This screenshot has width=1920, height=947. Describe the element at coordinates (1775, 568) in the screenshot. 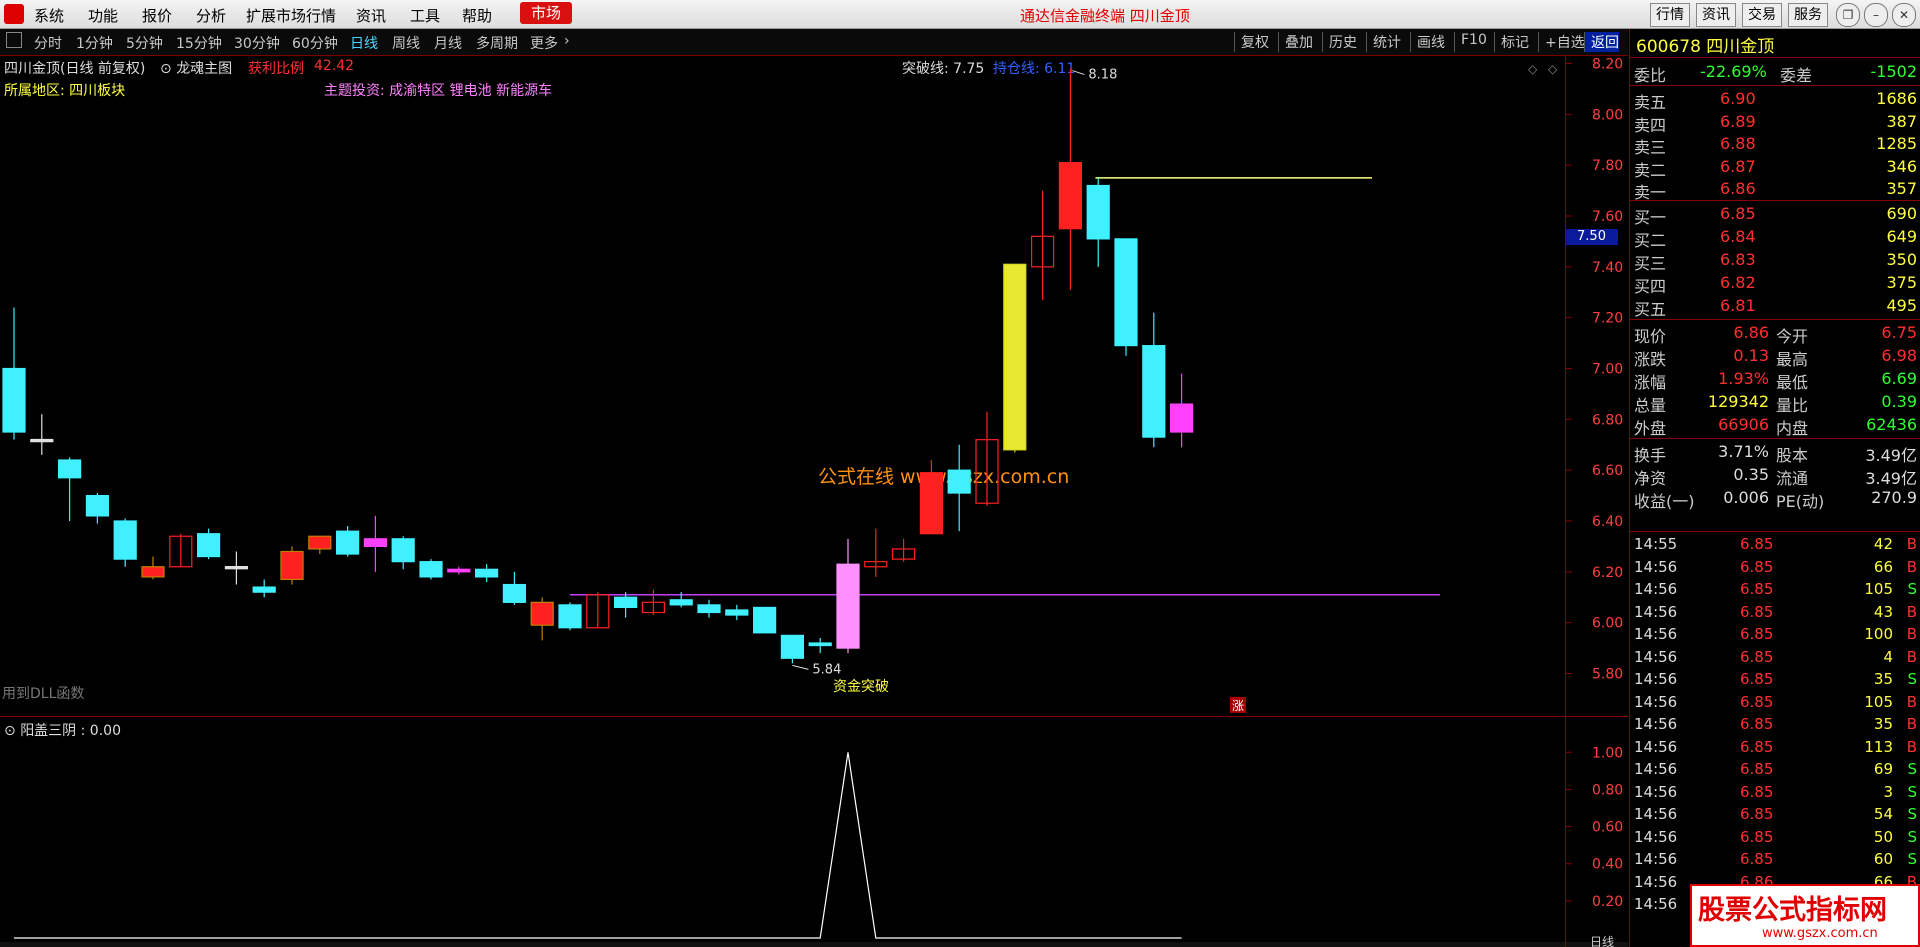

I see `tick-row: 14:56 6.85 66 B` at that location.